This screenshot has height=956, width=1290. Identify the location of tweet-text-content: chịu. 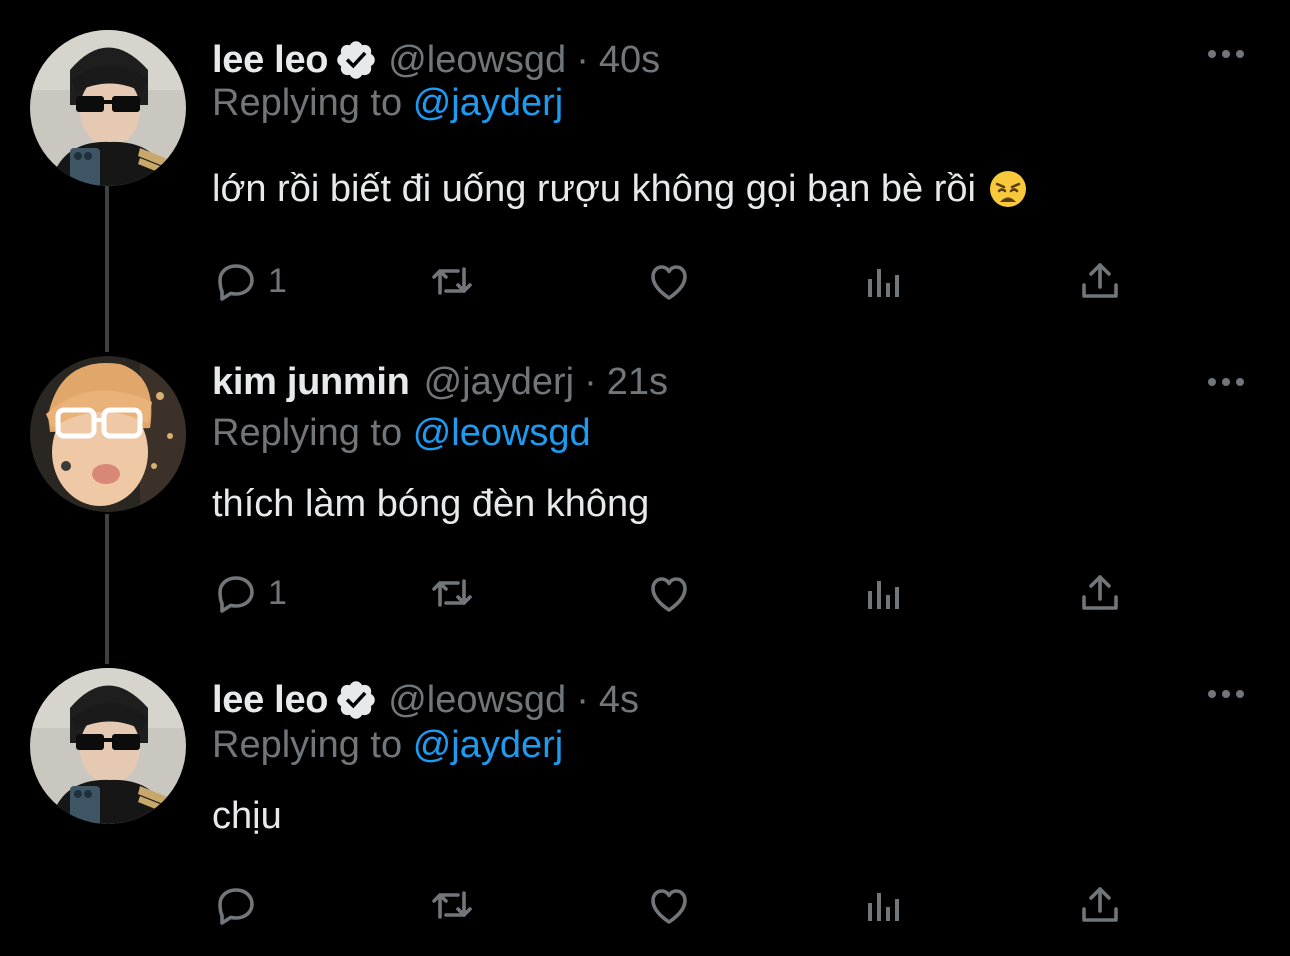
(247, 815).